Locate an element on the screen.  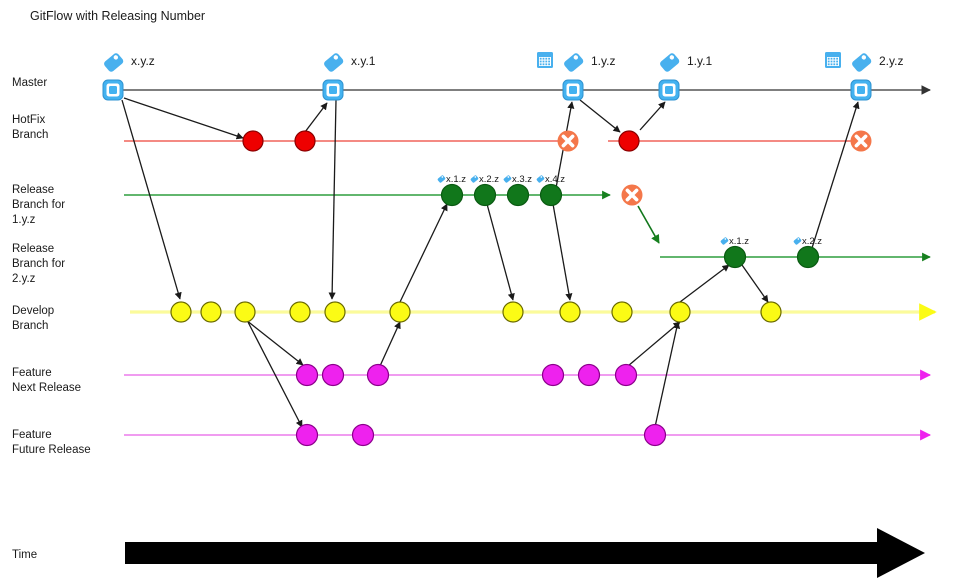
develop-to-feature-next-1-arrow is located at coordinates (274, 342).